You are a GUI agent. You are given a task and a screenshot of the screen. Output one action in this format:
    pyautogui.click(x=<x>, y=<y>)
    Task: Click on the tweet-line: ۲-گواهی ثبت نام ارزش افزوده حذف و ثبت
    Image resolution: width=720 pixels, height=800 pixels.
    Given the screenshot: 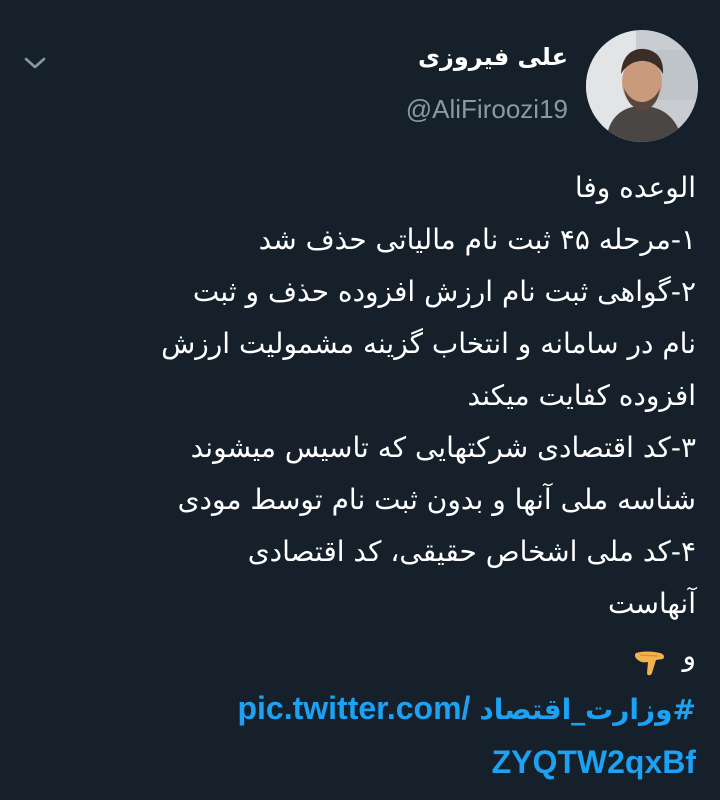 What is the action you would take?
    pyautogui.click(x=444, y=291)
    